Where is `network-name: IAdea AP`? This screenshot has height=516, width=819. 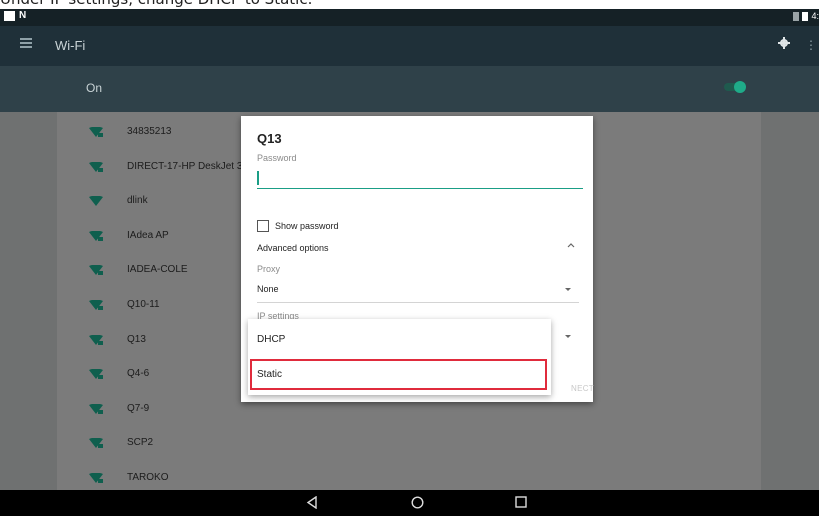 network-name: IAdea AP is located at coordinates (148, 235).